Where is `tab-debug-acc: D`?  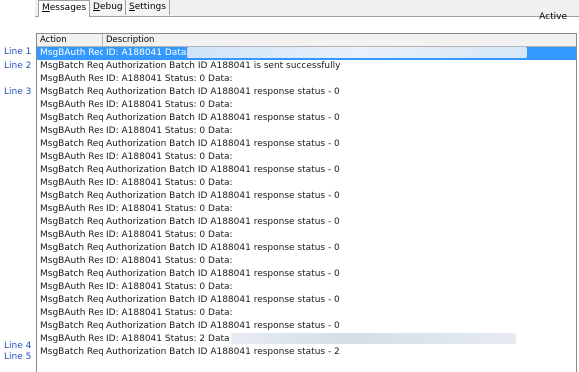
tab-debug-acc: D is located at coordinates (96, 7).